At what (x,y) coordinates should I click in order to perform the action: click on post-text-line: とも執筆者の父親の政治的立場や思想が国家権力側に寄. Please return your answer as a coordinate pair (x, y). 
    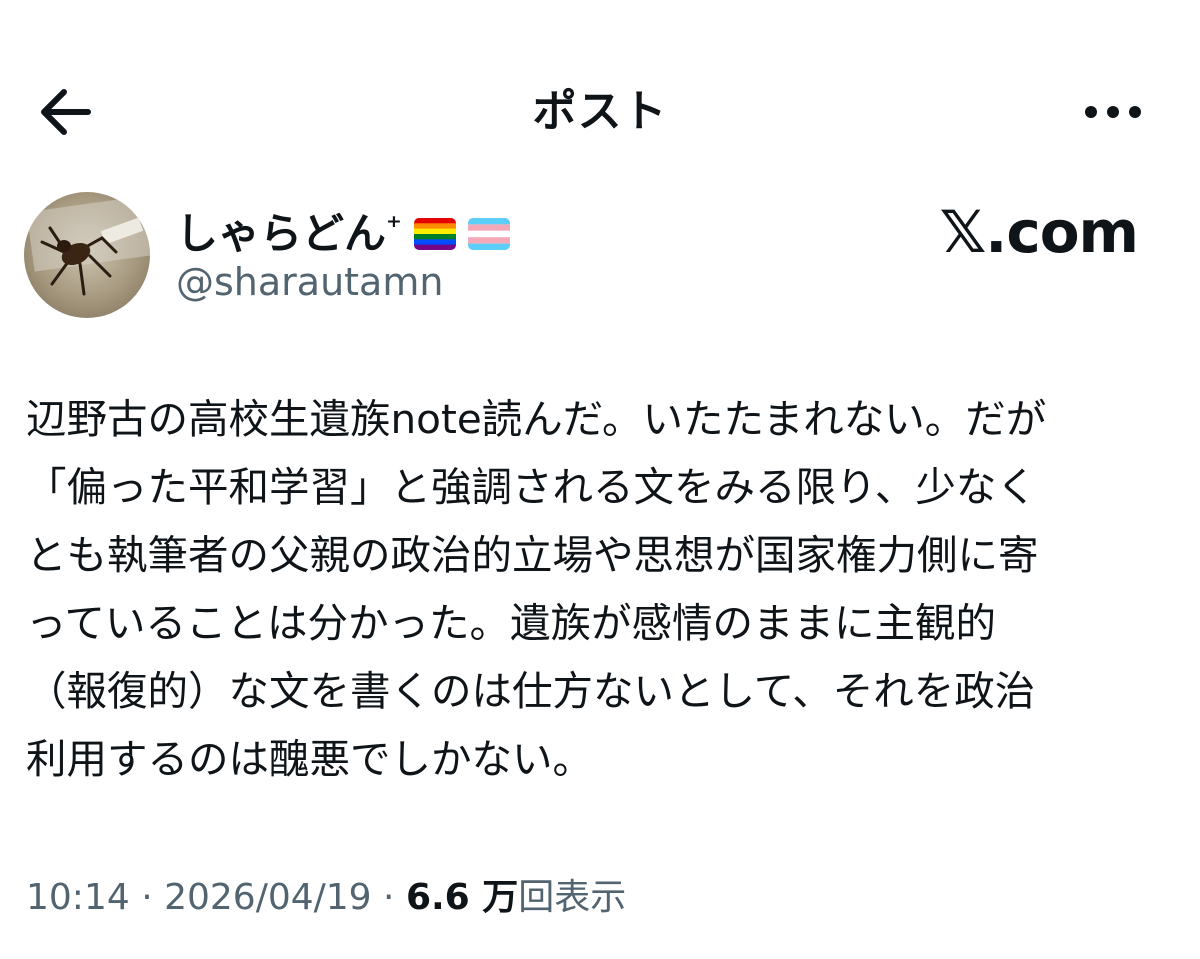
    Looking at the image, I should click on (532, 555).